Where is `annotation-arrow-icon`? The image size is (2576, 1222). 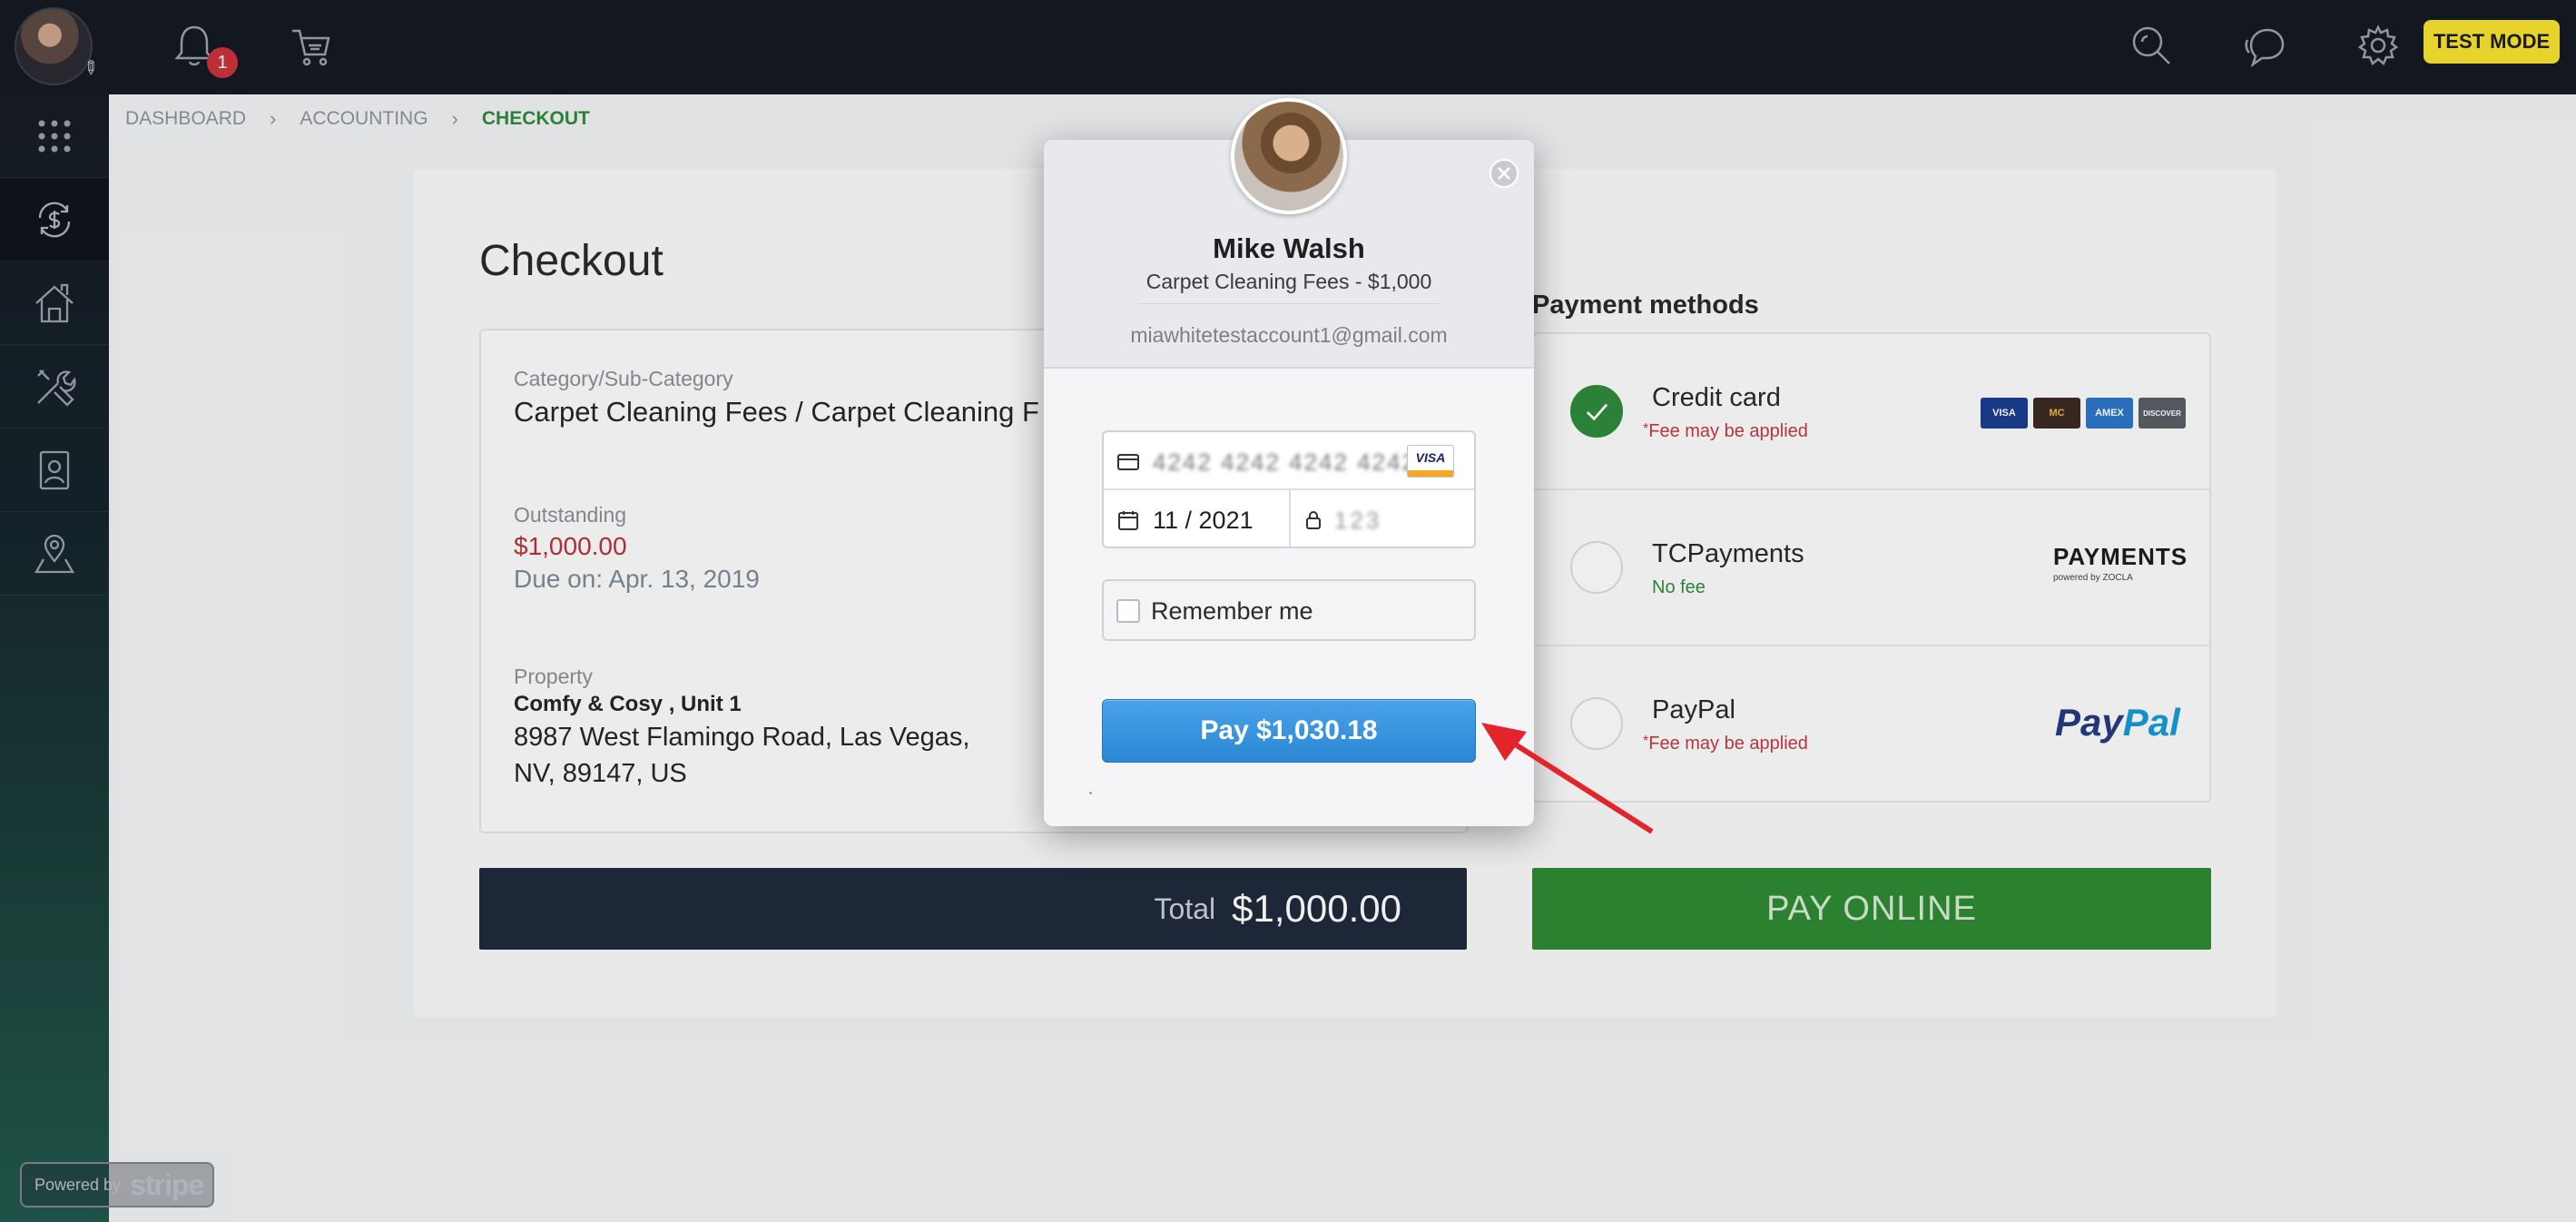
annotation-arrow-icon is located at coordinates (1567, 778).